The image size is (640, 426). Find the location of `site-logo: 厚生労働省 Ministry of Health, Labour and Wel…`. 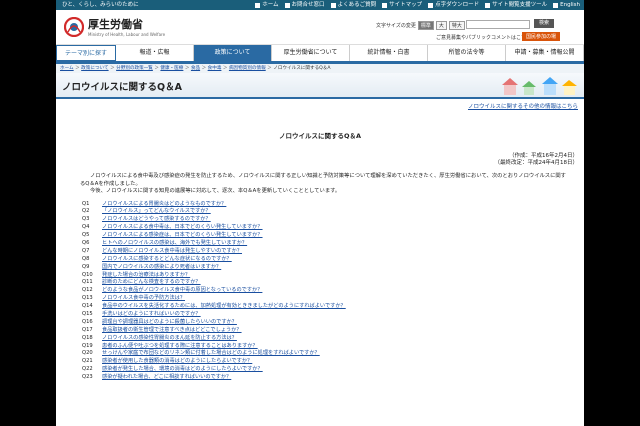

site-logo: 厚生労働省 Ministry of Health, Labour and Wel… is located at coordinates (114, 26).